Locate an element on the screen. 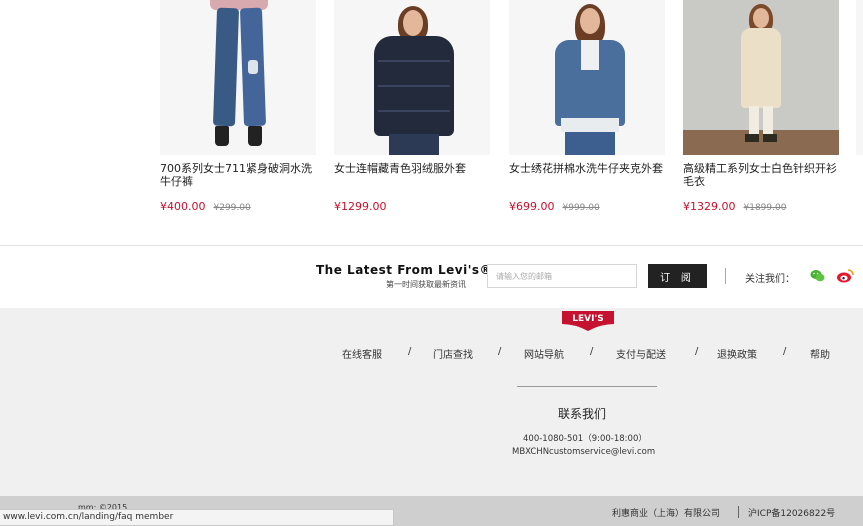  footer-link-return-policy: 退换政策 is located at coordinates (737, 353).